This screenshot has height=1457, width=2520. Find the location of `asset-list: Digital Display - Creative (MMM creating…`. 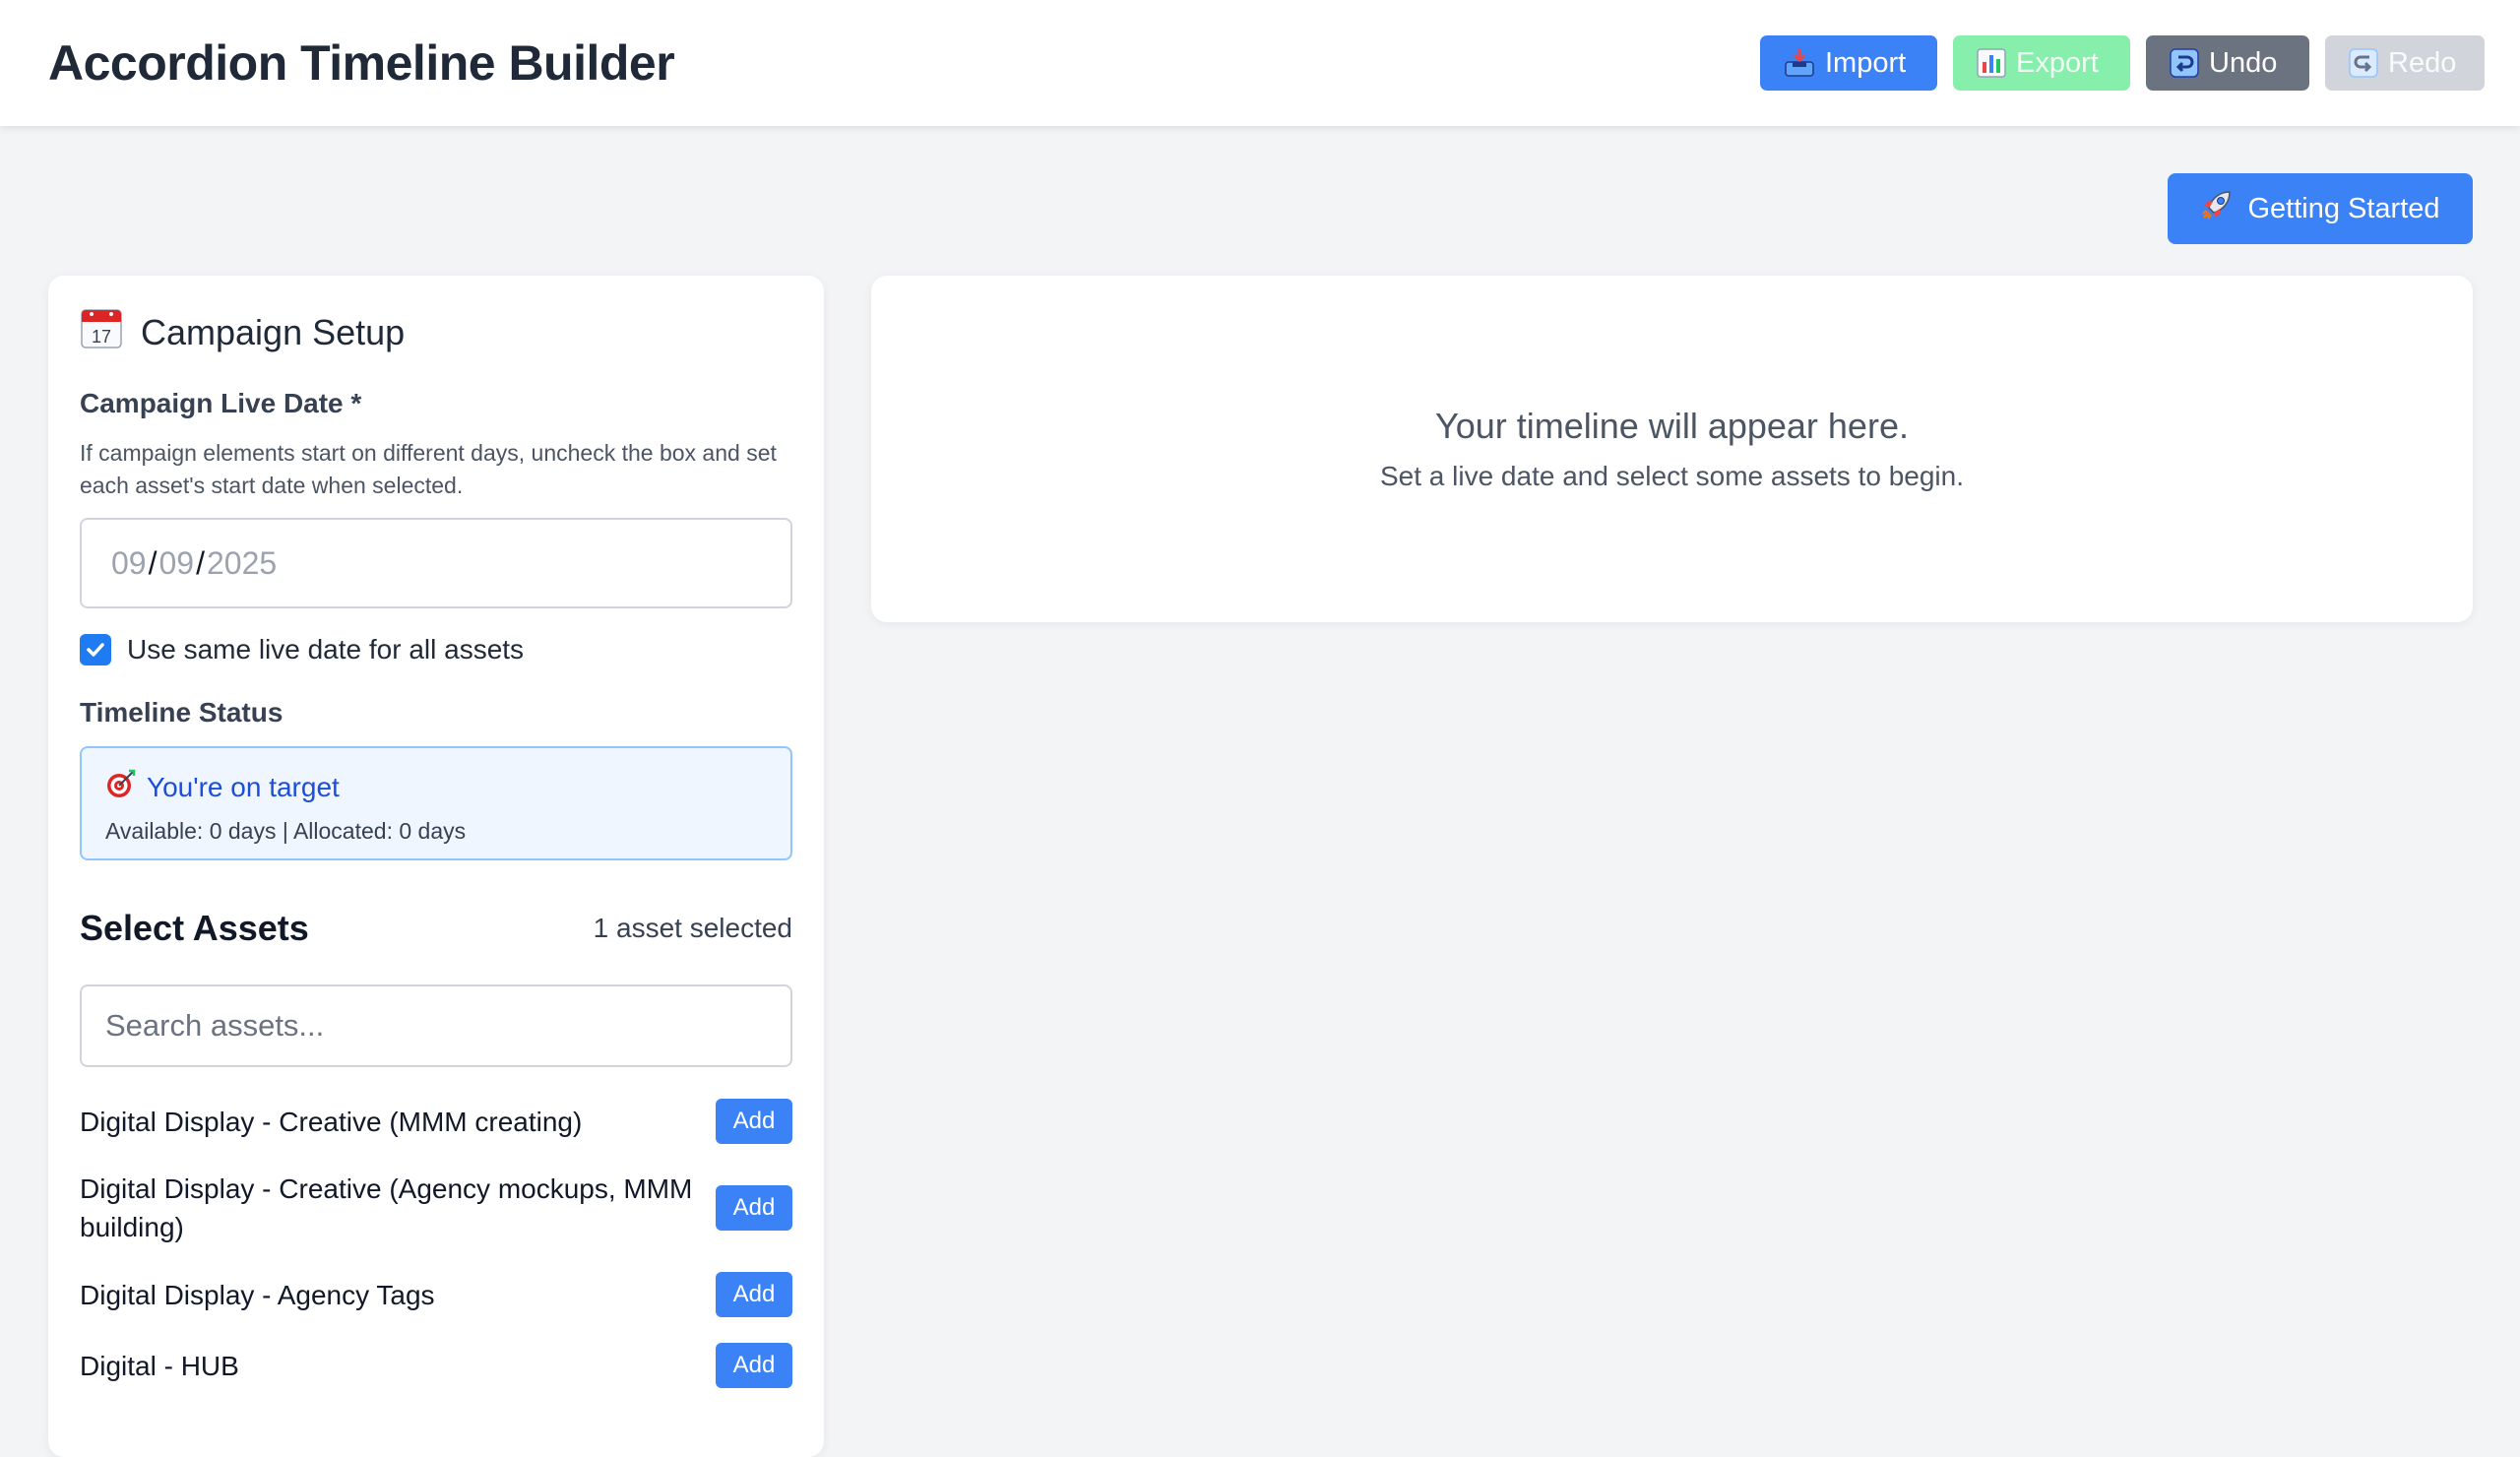

asset-list: Digital Display - Creative (MMM creating… is located at coordinates (436, 1243).